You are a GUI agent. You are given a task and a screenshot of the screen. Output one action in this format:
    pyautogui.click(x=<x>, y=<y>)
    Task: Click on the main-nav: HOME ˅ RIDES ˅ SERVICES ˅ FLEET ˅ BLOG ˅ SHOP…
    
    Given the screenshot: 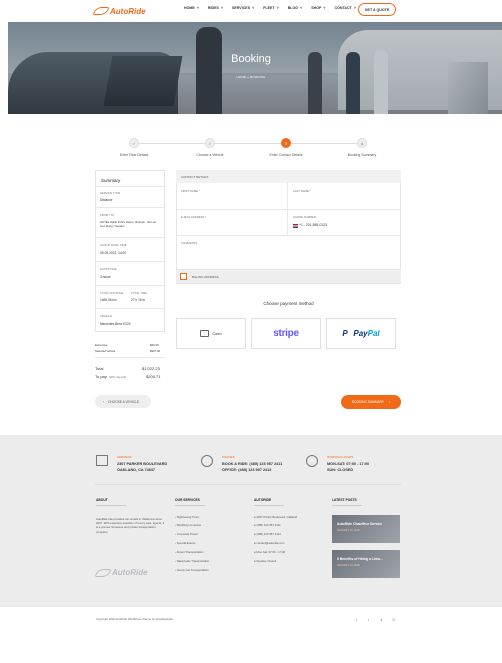 What is the action you would take?
    pyautogui.click(x=270, y=8)
    